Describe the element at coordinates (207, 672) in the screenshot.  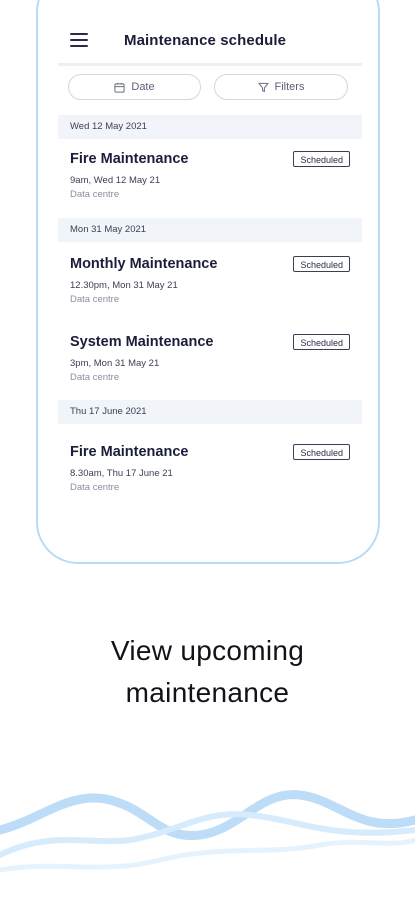
I see `tagline: View upcoming maintenance` at that location.